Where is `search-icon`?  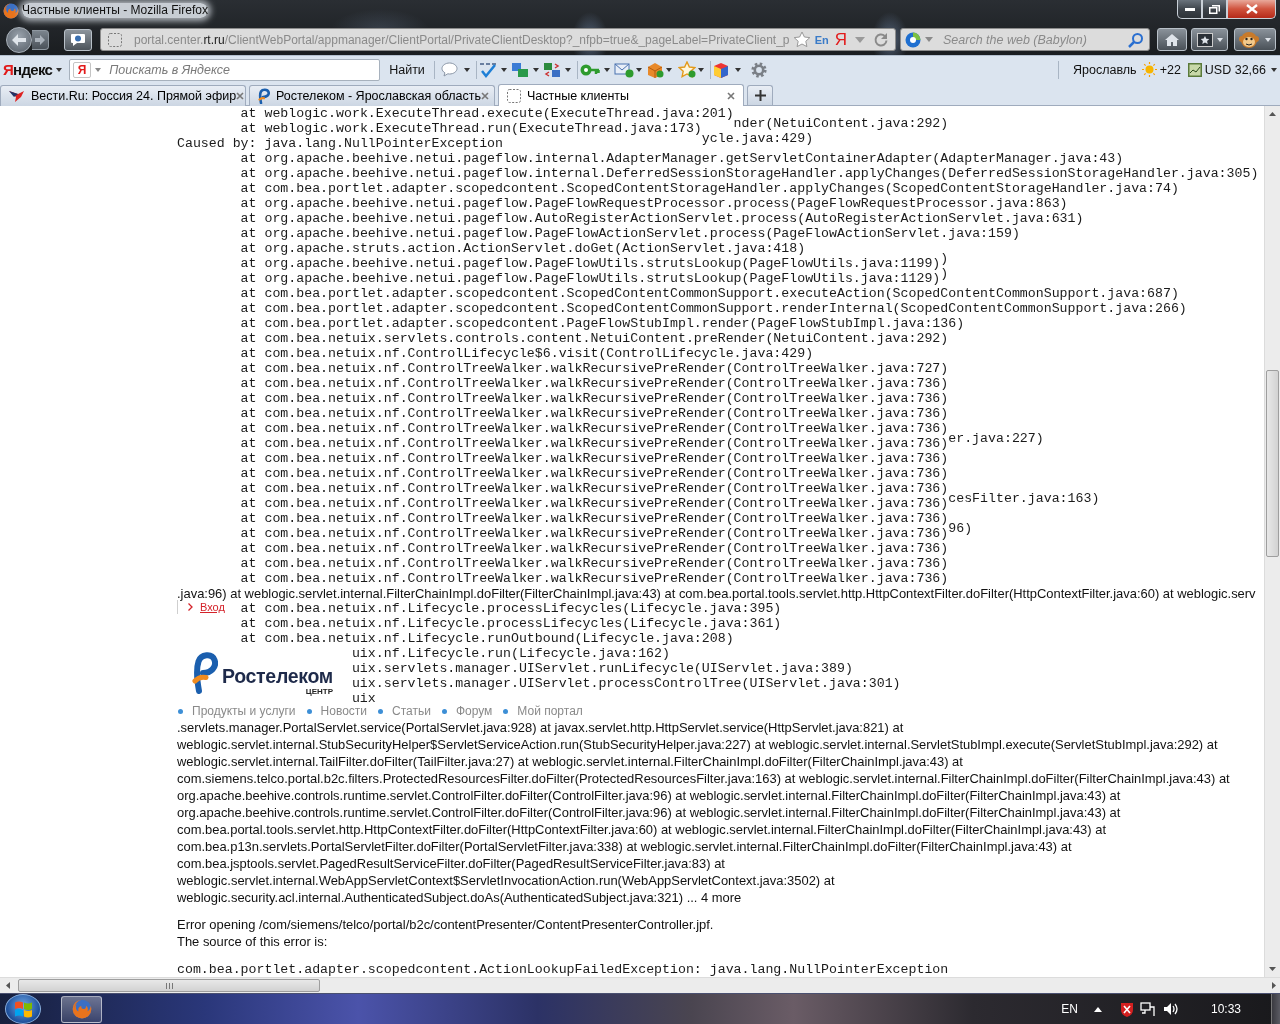
search-icon is located at coordinates (1136, 39).